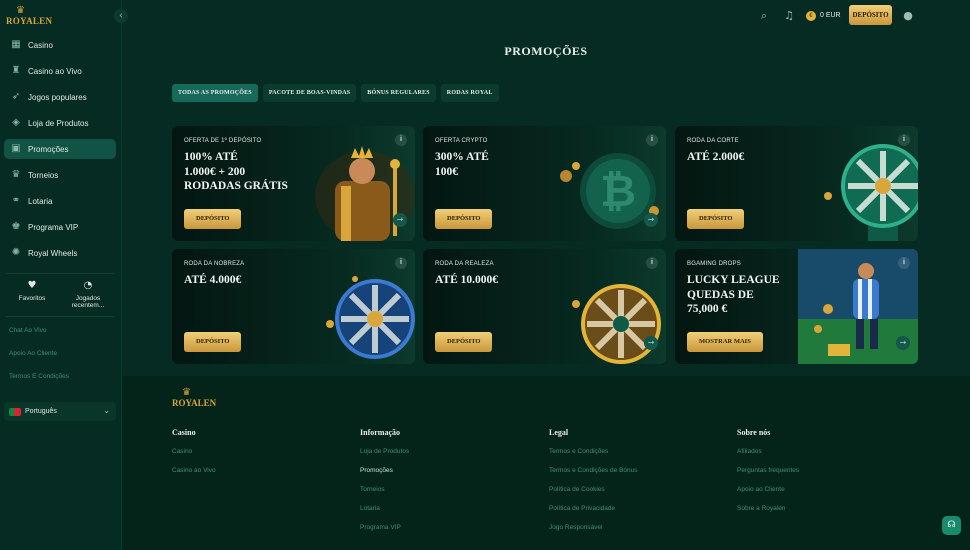 The width and height of the screenshot is (970, 550). I want to click on promo-headline: ATÉ 10.000€, so click(467, 280).